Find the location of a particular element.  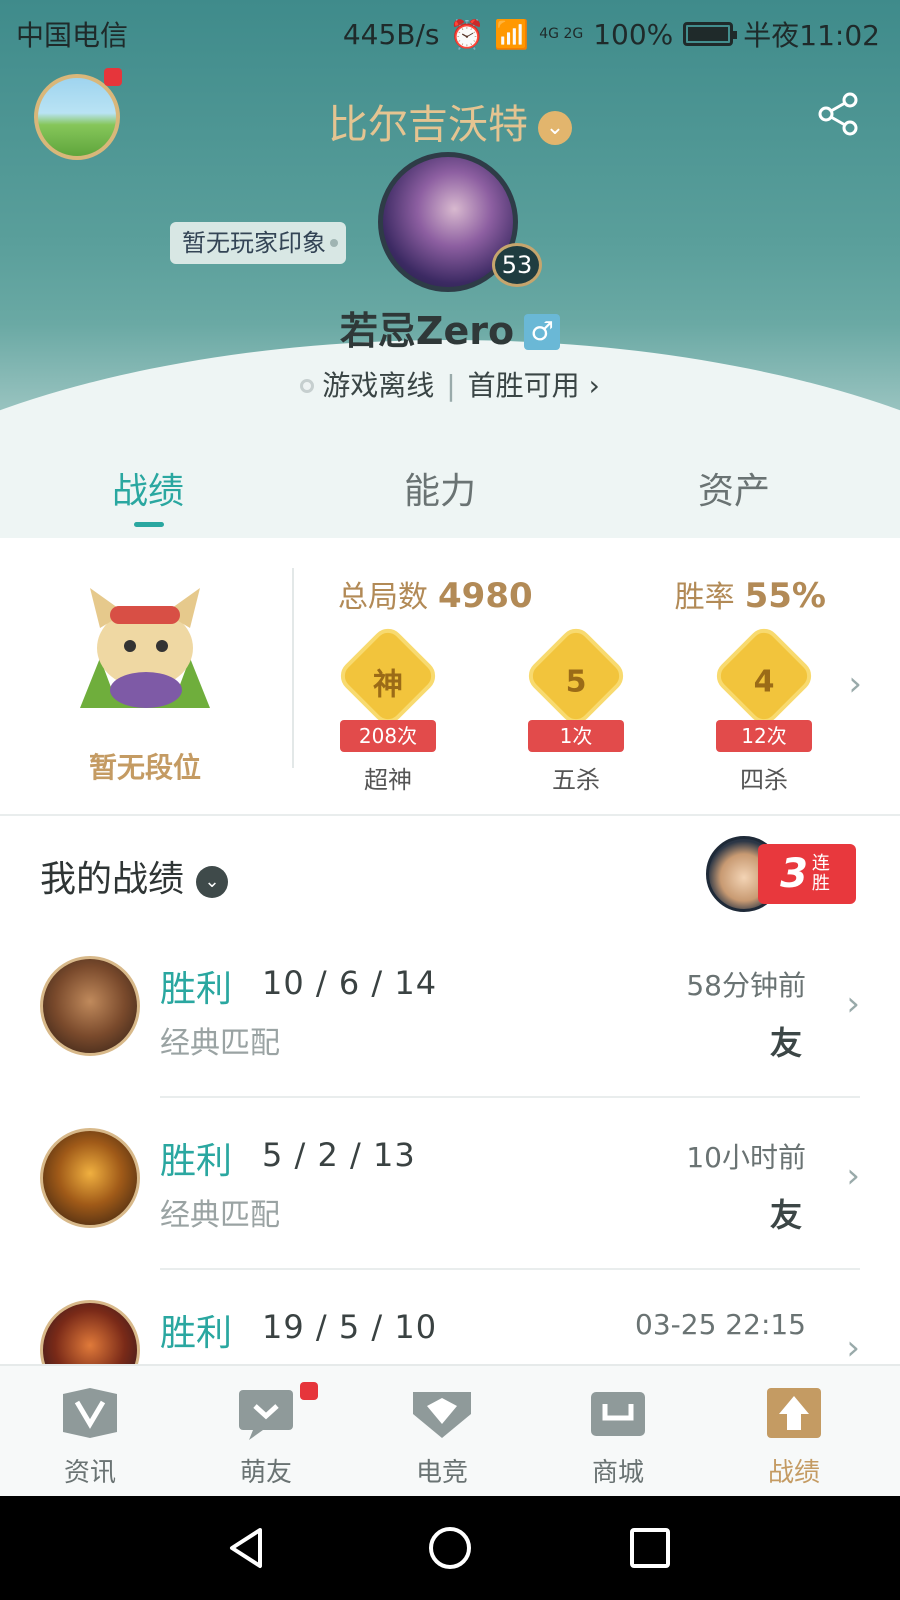

records-title: 我的战绩 ⌄ is located at coordinates (134, 876).